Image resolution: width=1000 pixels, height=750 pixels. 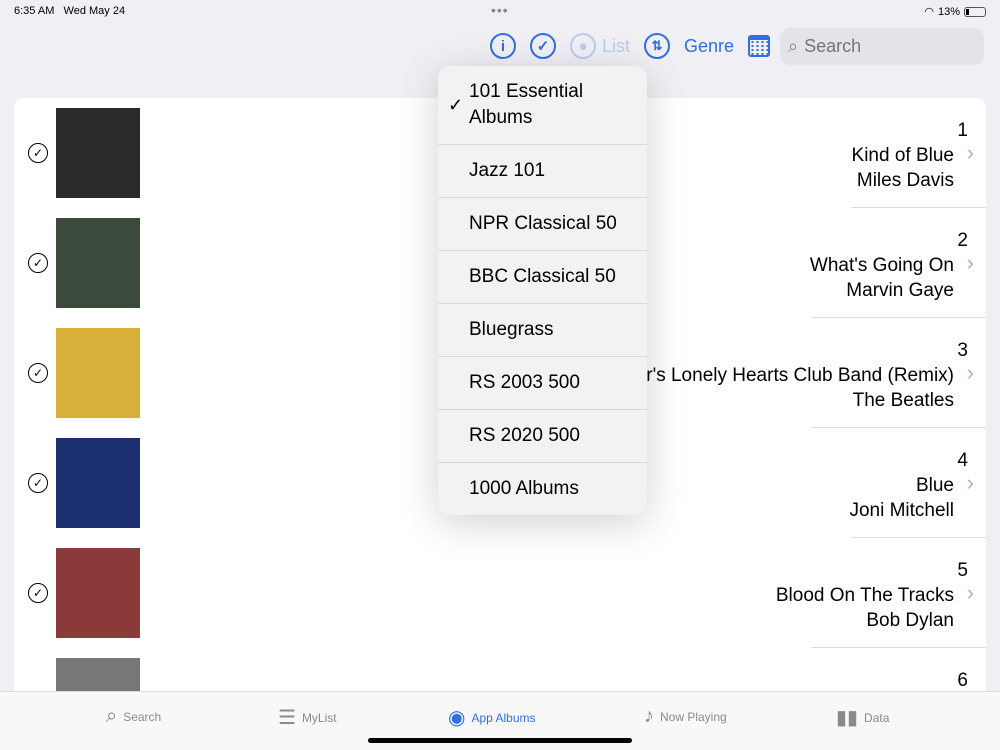 What do you see at coordinates (503, 46) in the screenshot?
I see `info-circle-icon: i` at bounding box center [503, 46].